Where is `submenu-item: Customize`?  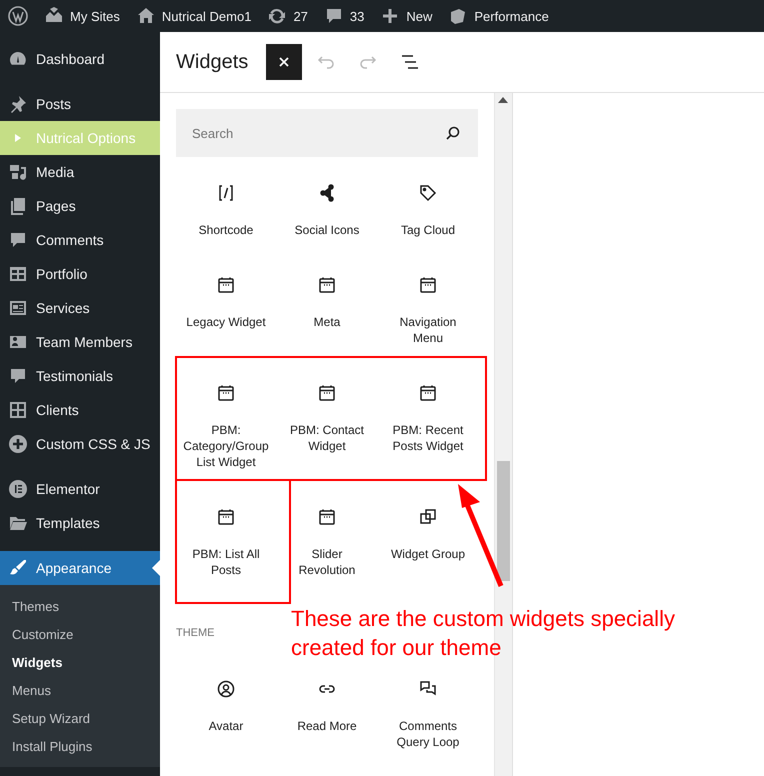
submenu-item: Customize is located at coordinates (80, 634).